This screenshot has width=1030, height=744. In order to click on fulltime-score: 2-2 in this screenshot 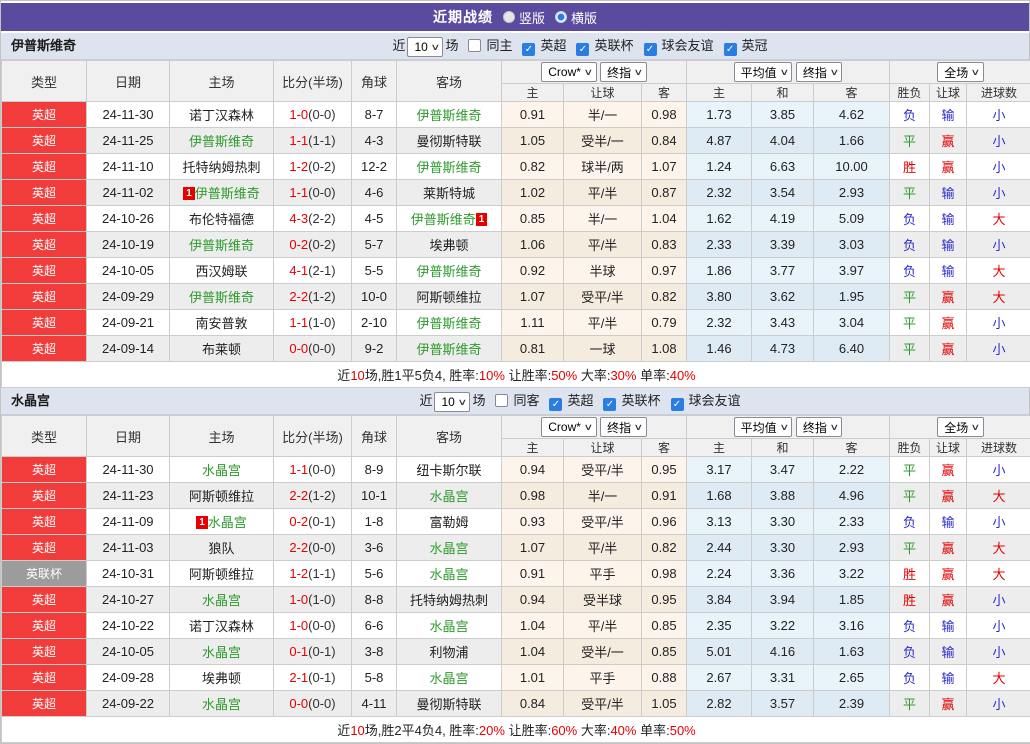, I will do `click(298, 495)`.